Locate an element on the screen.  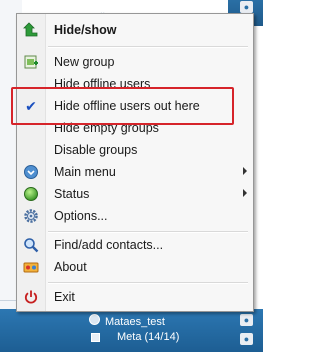
group-protocol-icon: ● is located at coordinates (246, 339).